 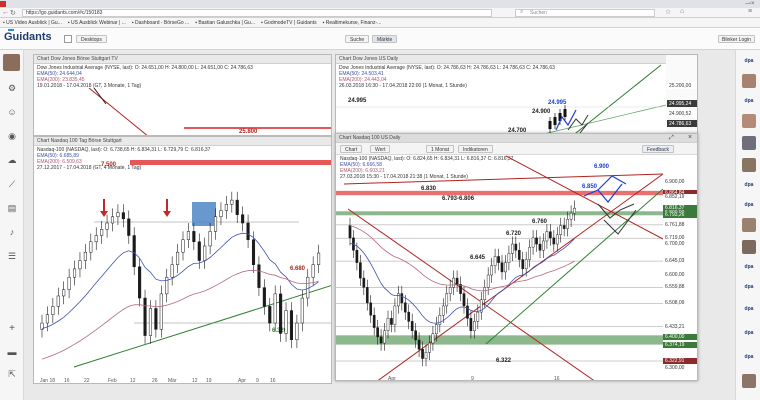 I want to click on logo-accent, so click(x=11, y=30).